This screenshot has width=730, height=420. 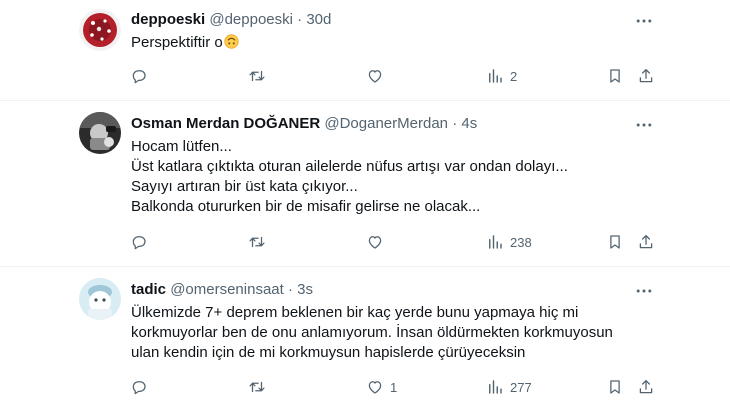 I want to click on author-name: tadic, so click(x=148, y=289).